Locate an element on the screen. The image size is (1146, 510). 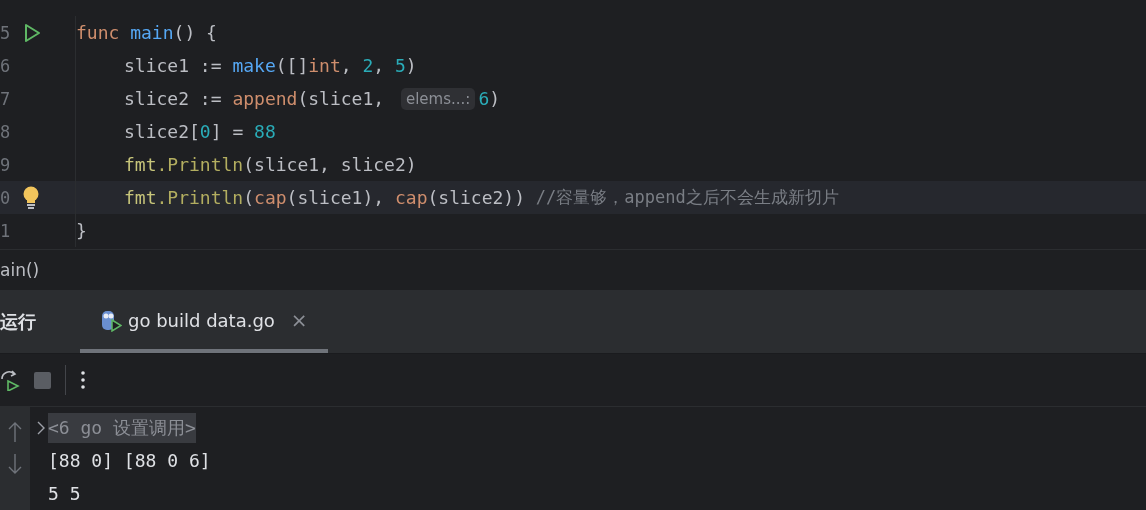
expand-icon is located at coordinates (41, 427).